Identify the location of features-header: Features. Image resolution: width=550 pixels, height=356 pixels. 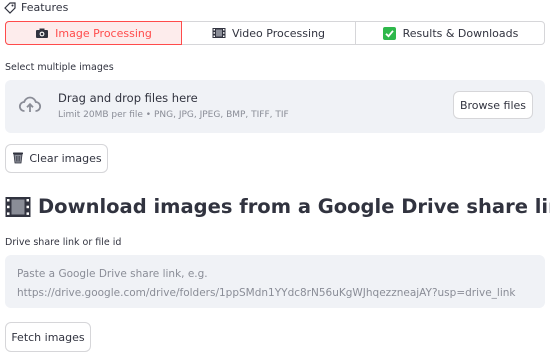
(36, 7).